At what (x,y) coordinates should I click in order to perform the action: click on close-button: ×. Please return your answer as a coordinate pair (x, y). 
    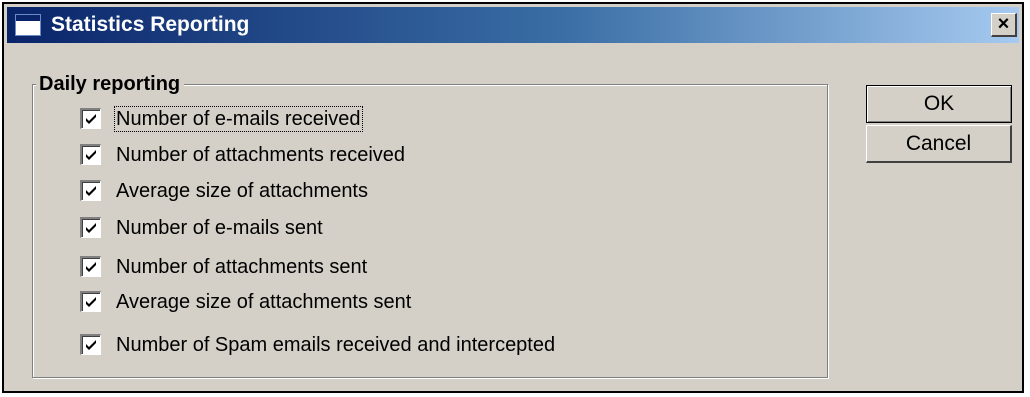
    Looking at the image, I should click on (1004, 25).